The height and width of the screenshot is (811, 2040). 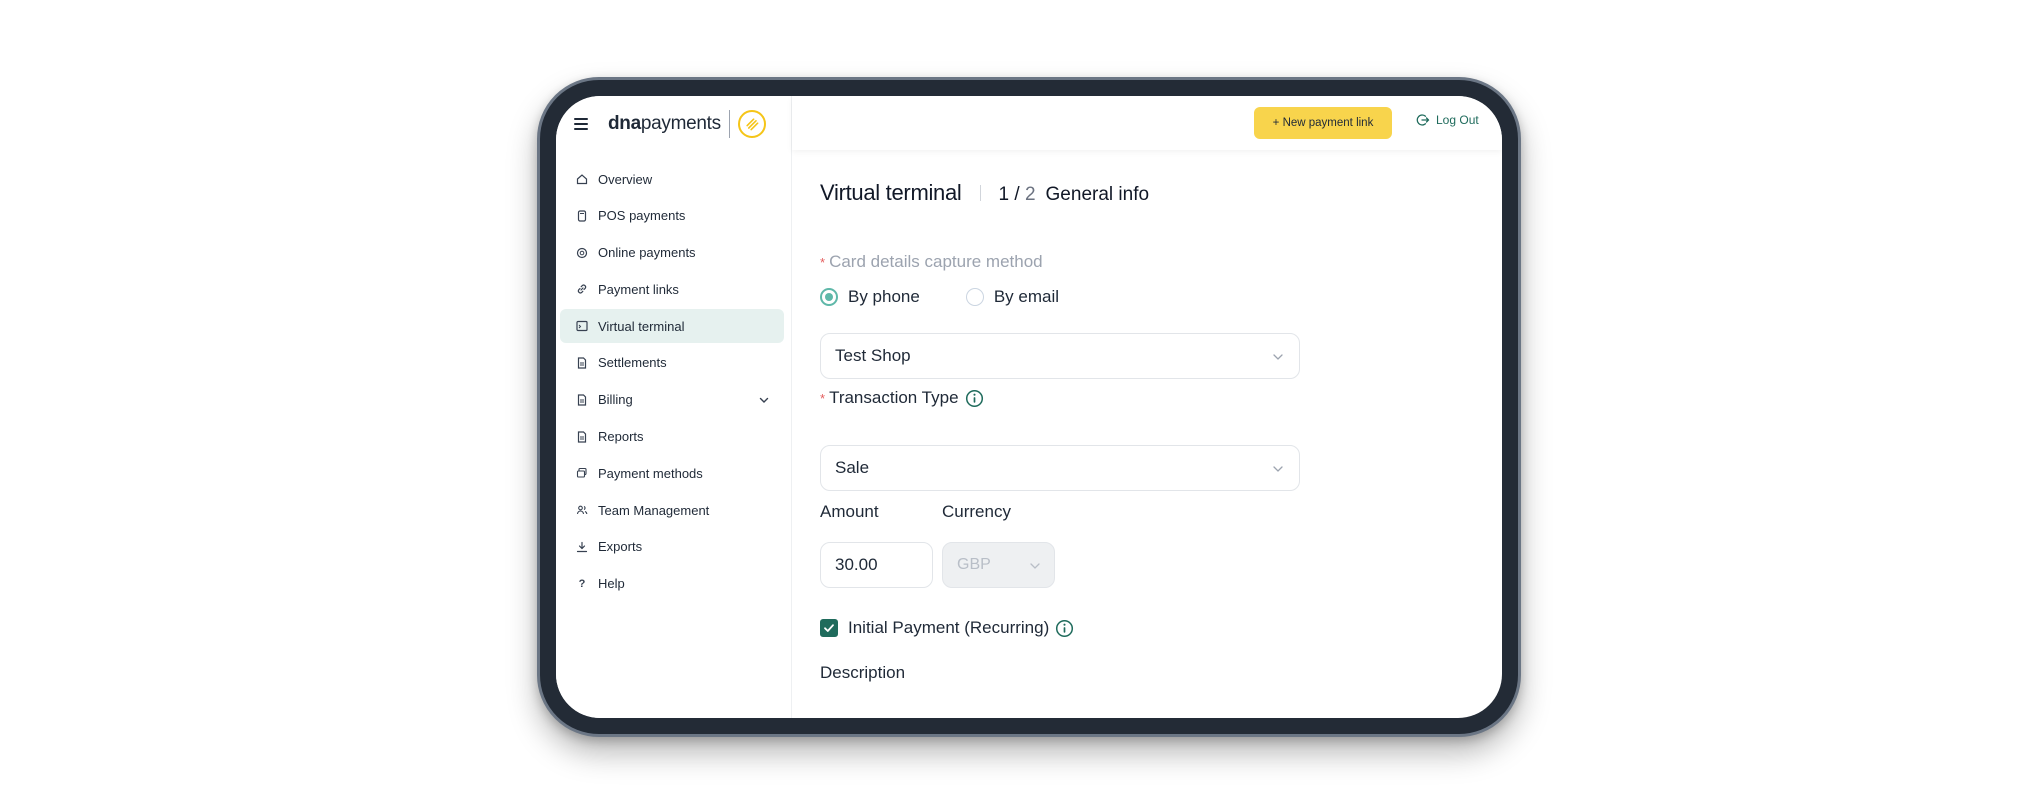 What do you see at coordinates (621, 437) in the screenshot?
I see `sidebar-item-label: Reports` at bounding box center [621, 437].